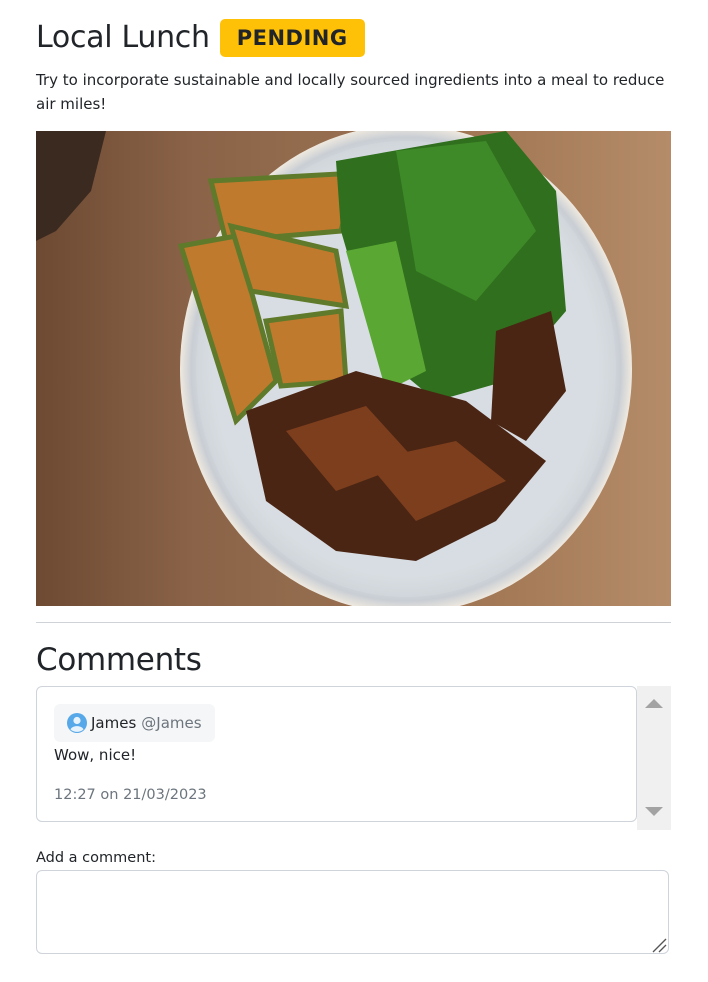  I want to click on challenge-header: Local Lunch PENDING, so click(200, 38).